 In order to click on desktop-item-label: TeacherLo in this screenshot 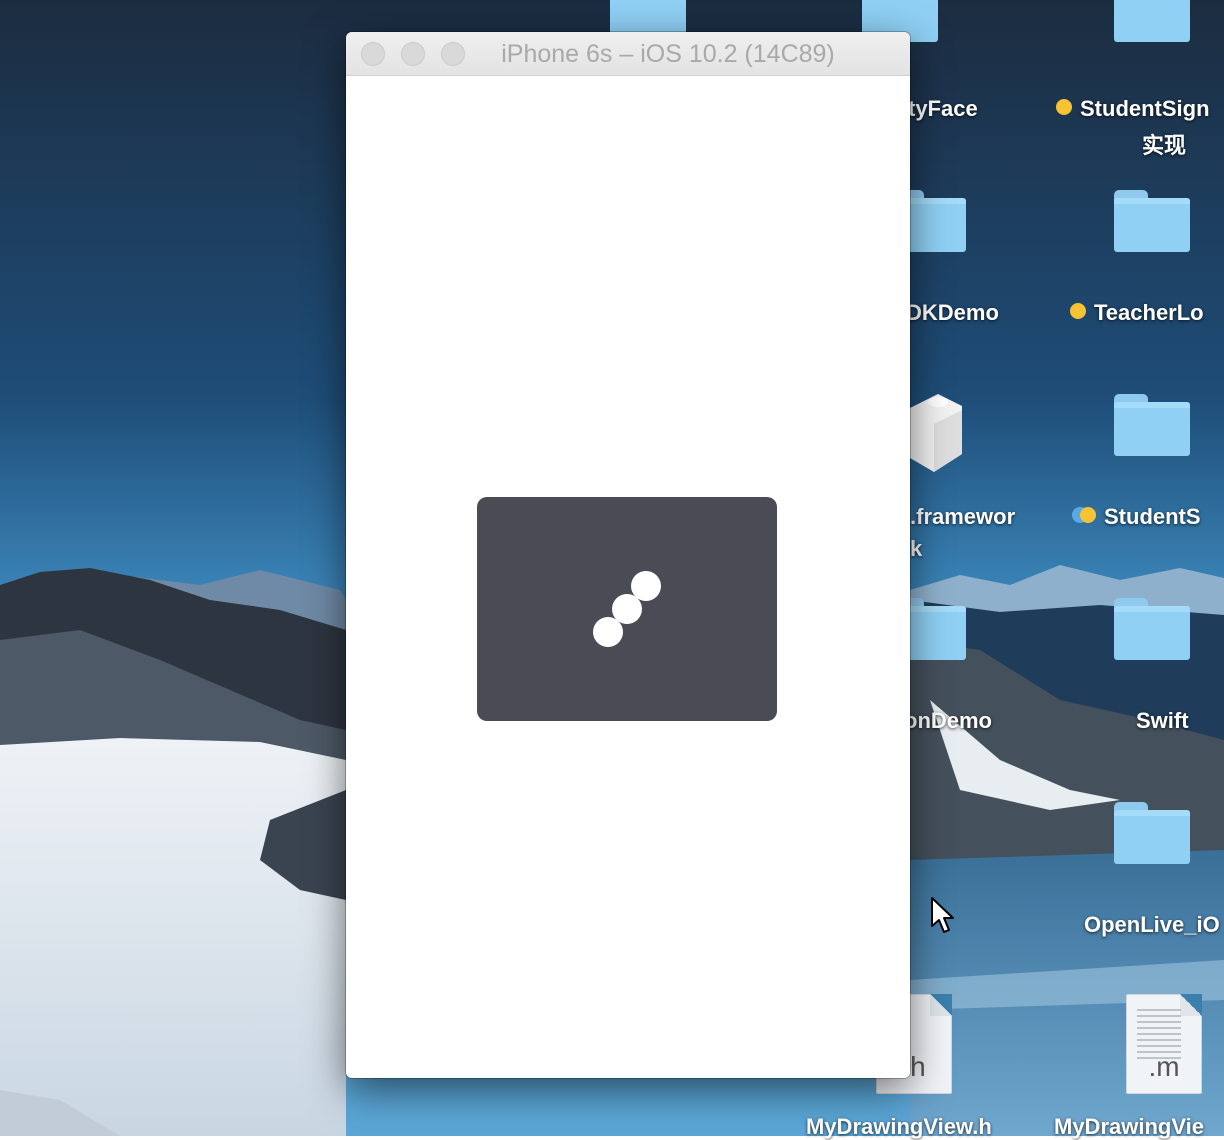, I will do `click(1149, 312)`.